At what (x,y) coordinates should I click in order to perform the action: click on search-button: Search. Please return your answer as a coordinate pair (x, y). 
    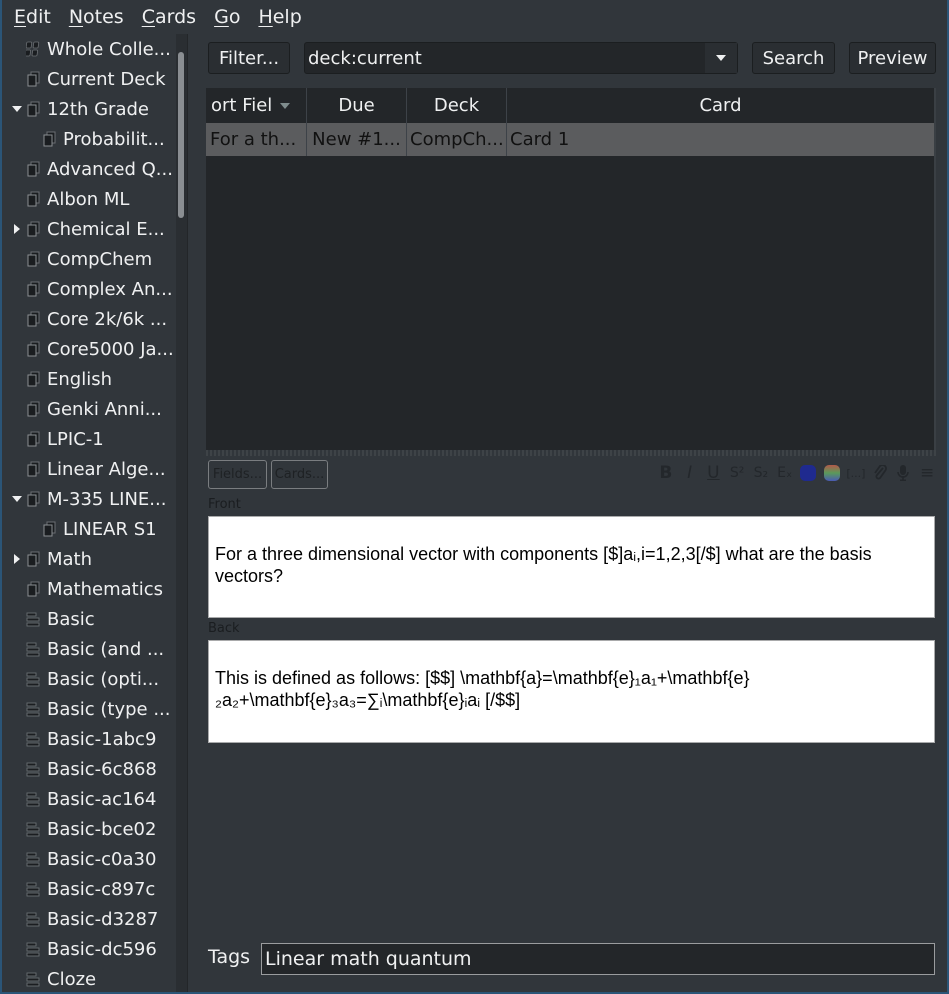
    Looking at the image, I should click on (793, 58).